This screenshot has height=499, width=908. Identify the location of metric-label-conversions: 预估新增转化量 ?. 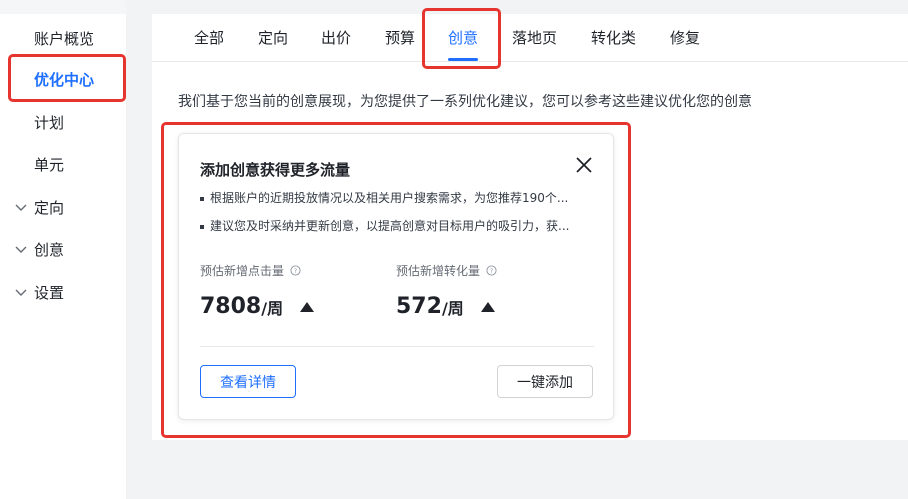
(446, 270).